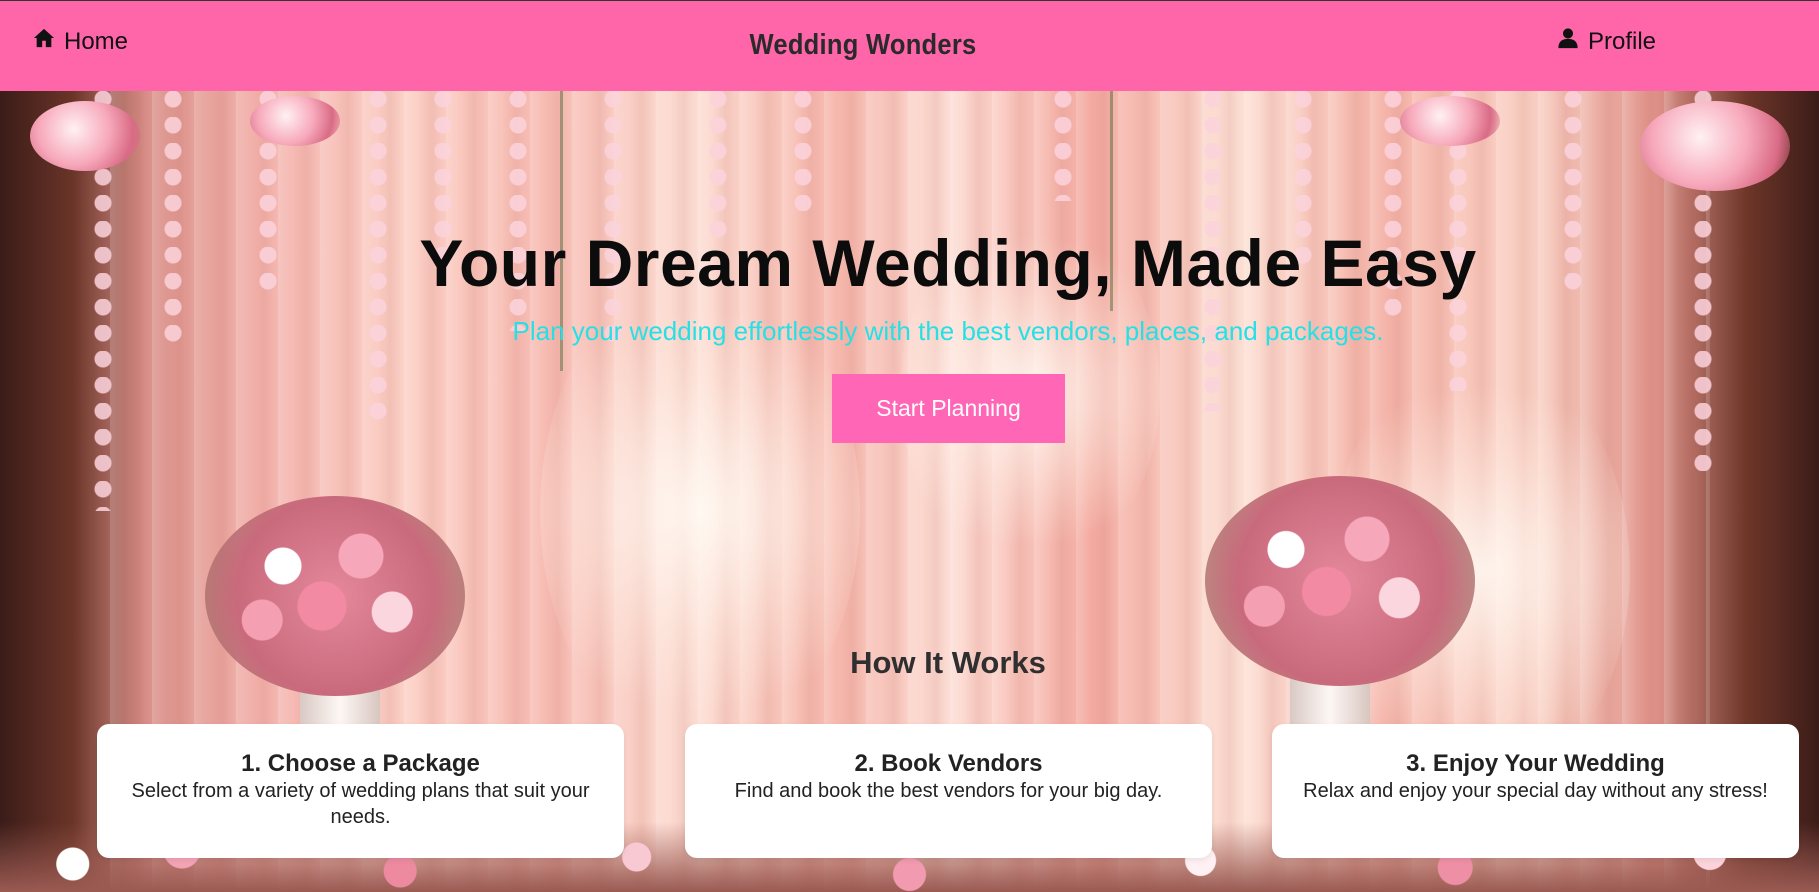  I want to click on step-title: 1. Choose a Package, so click(360, 763).